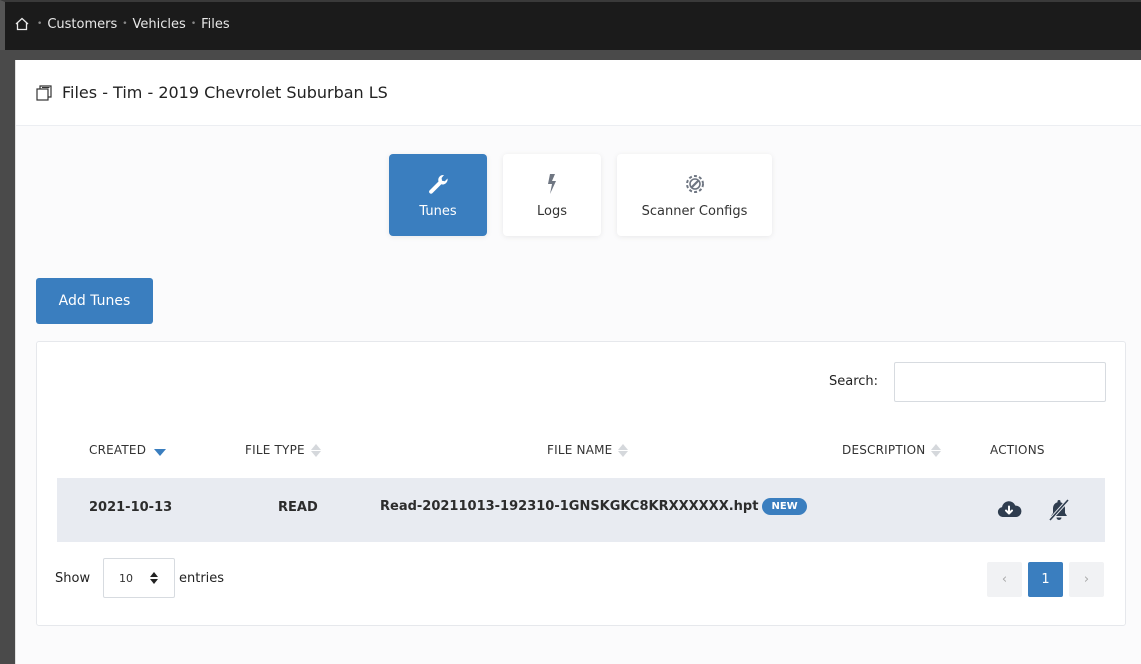 The width and height of the screenshot is (1141, 664). I want to click on column-header-label: CREATED, so click(118, 450).